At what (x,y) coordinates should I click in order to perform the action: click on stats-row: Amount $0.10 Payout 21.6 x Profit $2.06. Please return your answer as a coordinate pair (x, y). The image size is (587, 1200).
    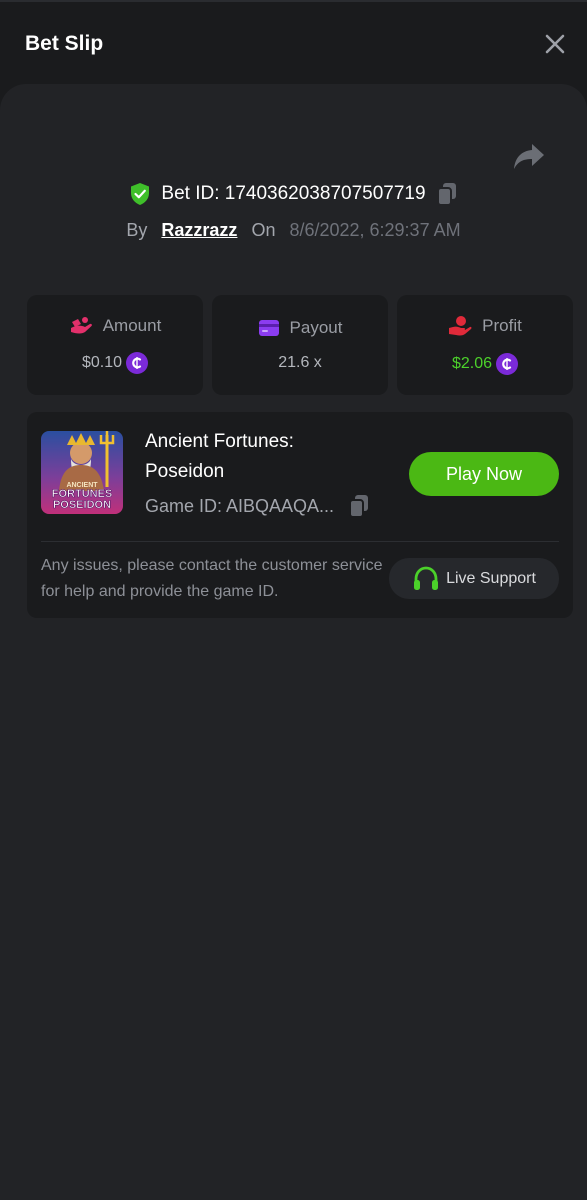
    Looking at the image, I should click on (300, 345).